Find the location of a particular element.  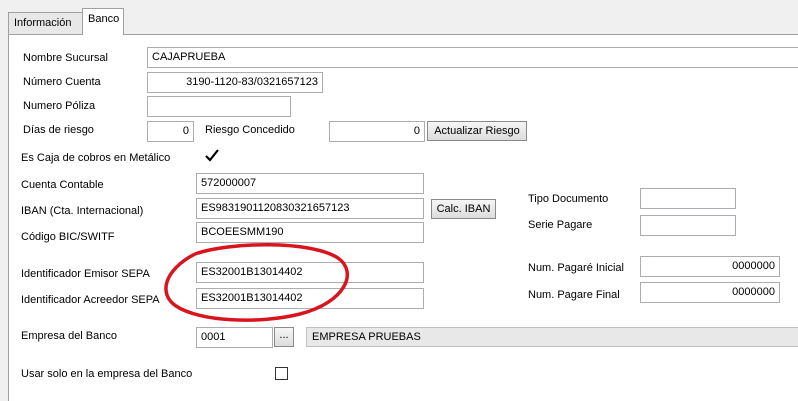

tab-banco: Banco is located at coordinates (103, 21).